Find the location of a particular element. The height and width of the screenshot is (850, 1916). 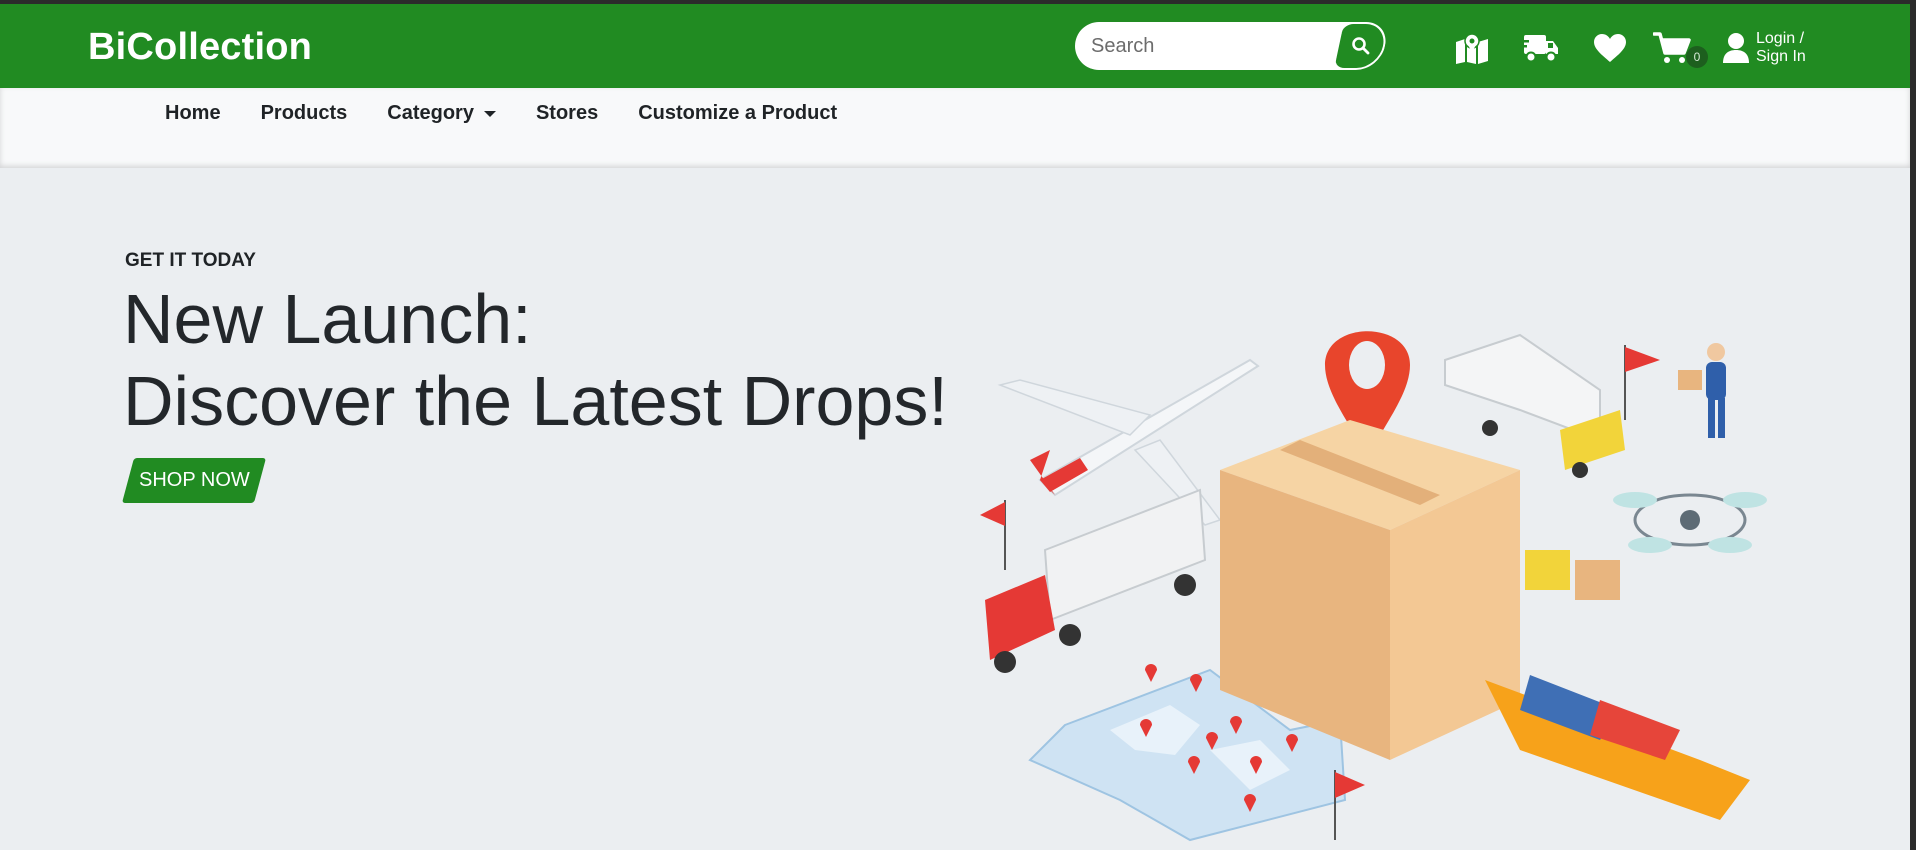

brand-logo: BiCollection is located at coordinates (200, 47).